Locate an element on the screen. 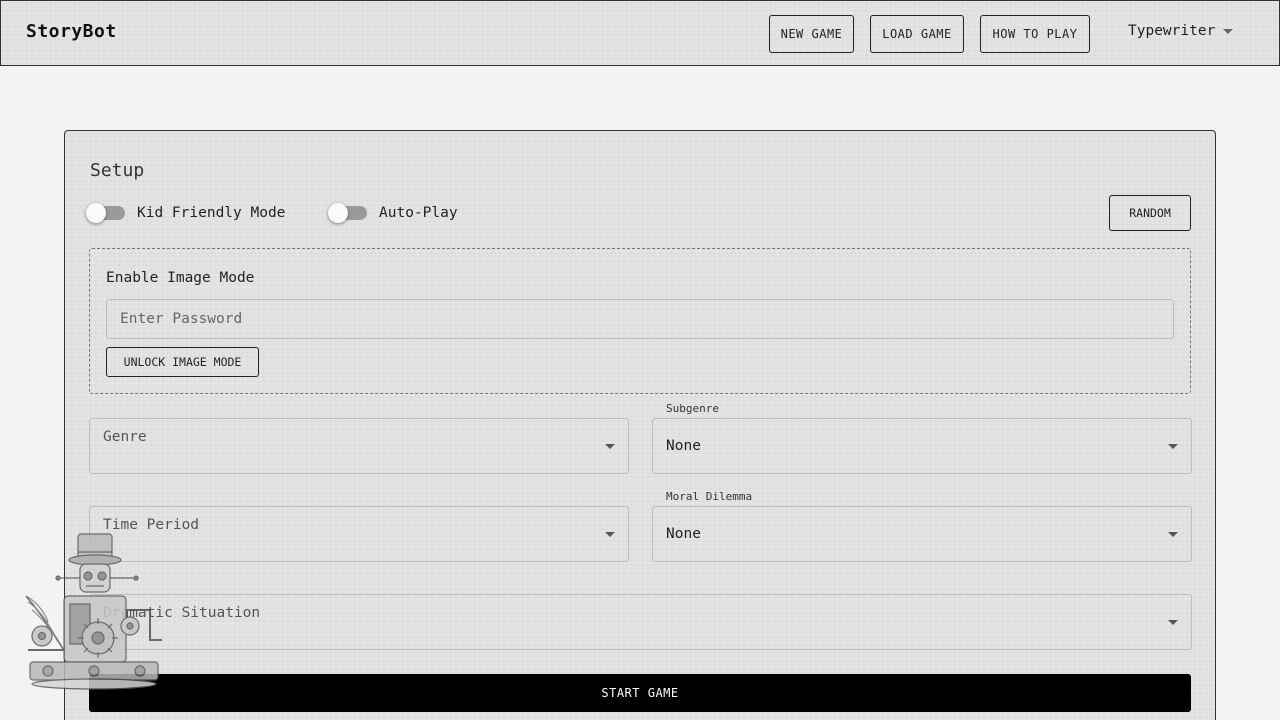  auto-play-switch-track is located at coordinates (347, 213).